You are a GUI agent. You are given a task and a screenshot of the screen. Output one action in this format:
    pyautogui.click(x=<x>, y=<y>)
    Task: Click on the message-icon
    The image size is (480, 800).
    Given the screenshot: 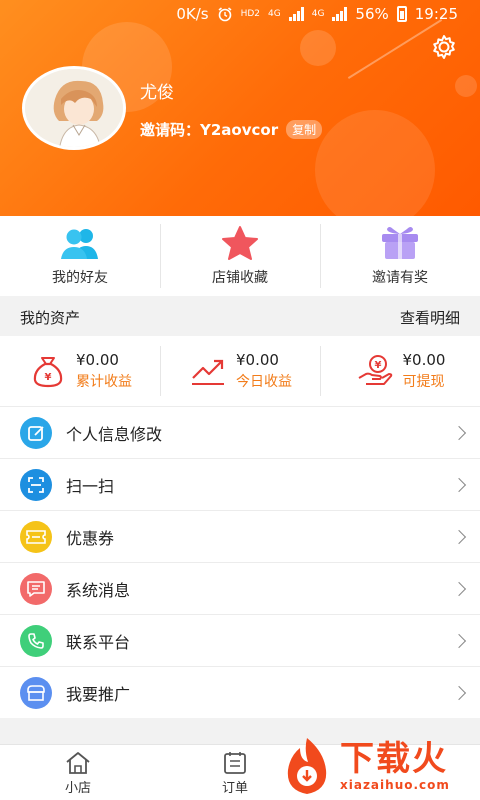 What is the action you would take?
    pyautogui.click(x=36, y=588)
    